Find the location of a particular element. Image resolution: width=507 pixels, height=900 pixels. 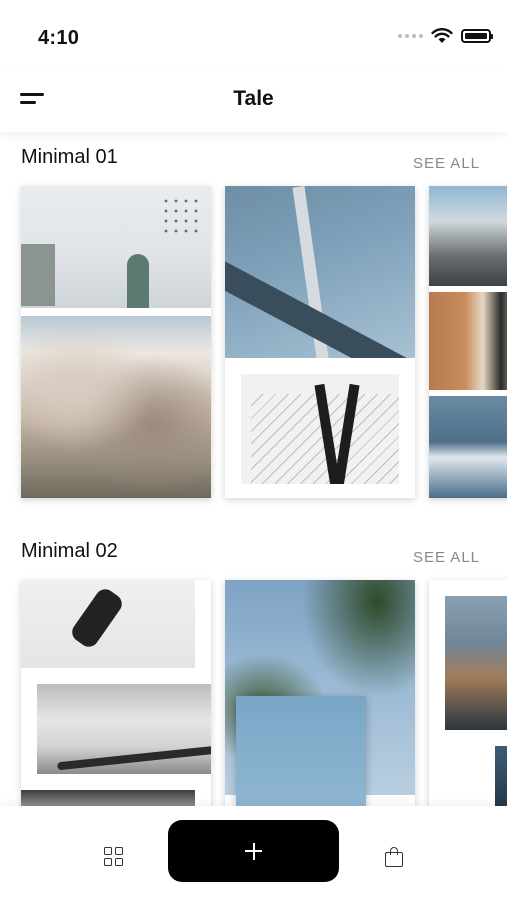

status-bar: 4:10 is located at coordinates (253, 35).